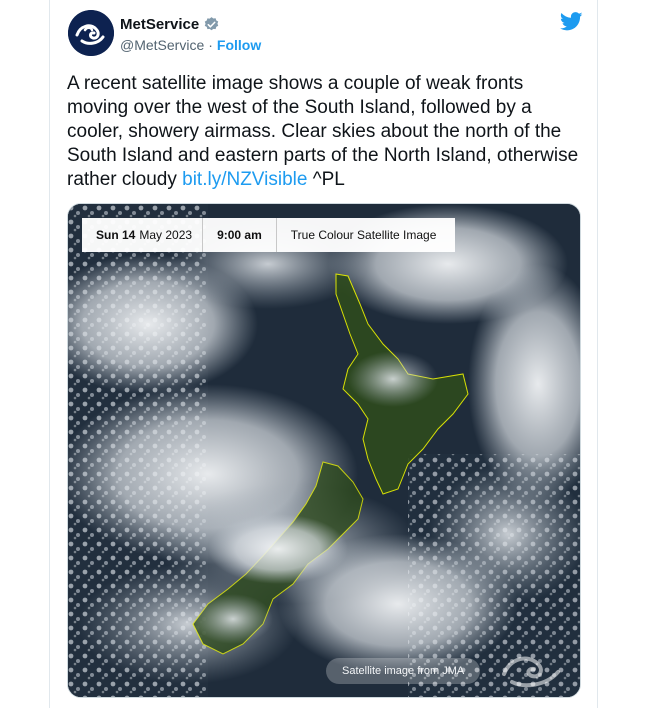 The height and width of the screenshot is (708, 652). What do you see at coordinates (244, 179) in the screenshot?
I see `tweet-link: bit.ly/NZVisible` at bounding box center [244, 179].